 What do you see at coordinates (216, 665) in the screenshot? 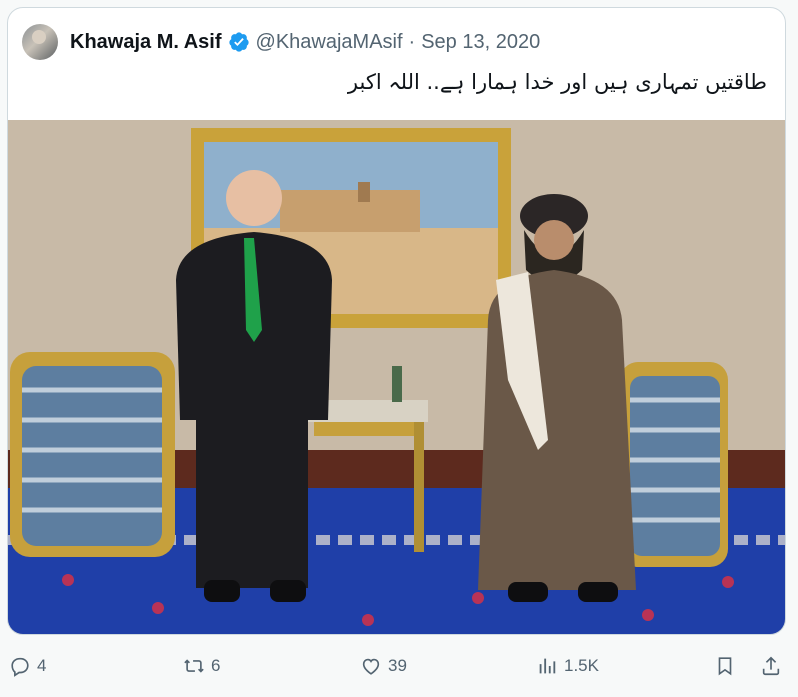
I see `retweet-count: 6` at bounding box center [216, 665].